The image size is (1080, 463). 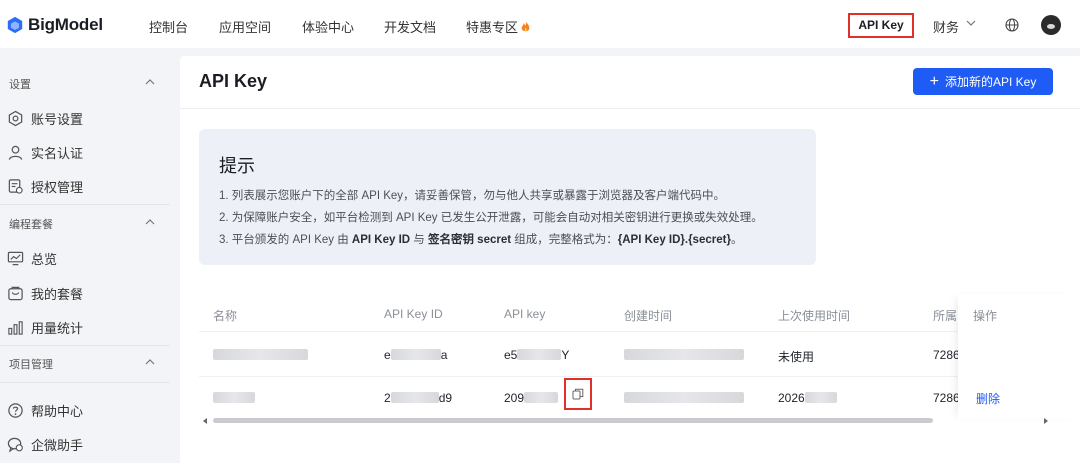 I want to click on nav-special-offers: 特惠专区, so click(x=498, y=26).